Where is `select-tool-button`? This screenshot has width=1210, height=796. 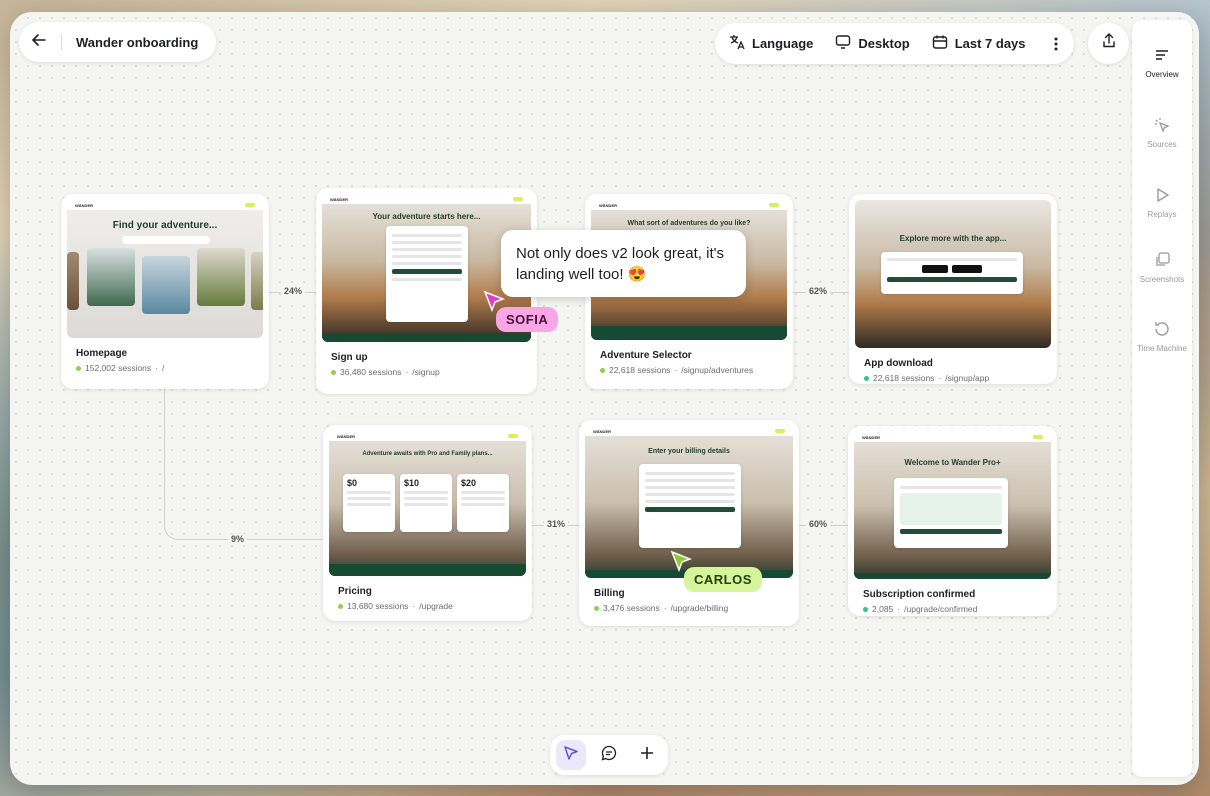
select-tool-button is located at coordinates (571, 755).